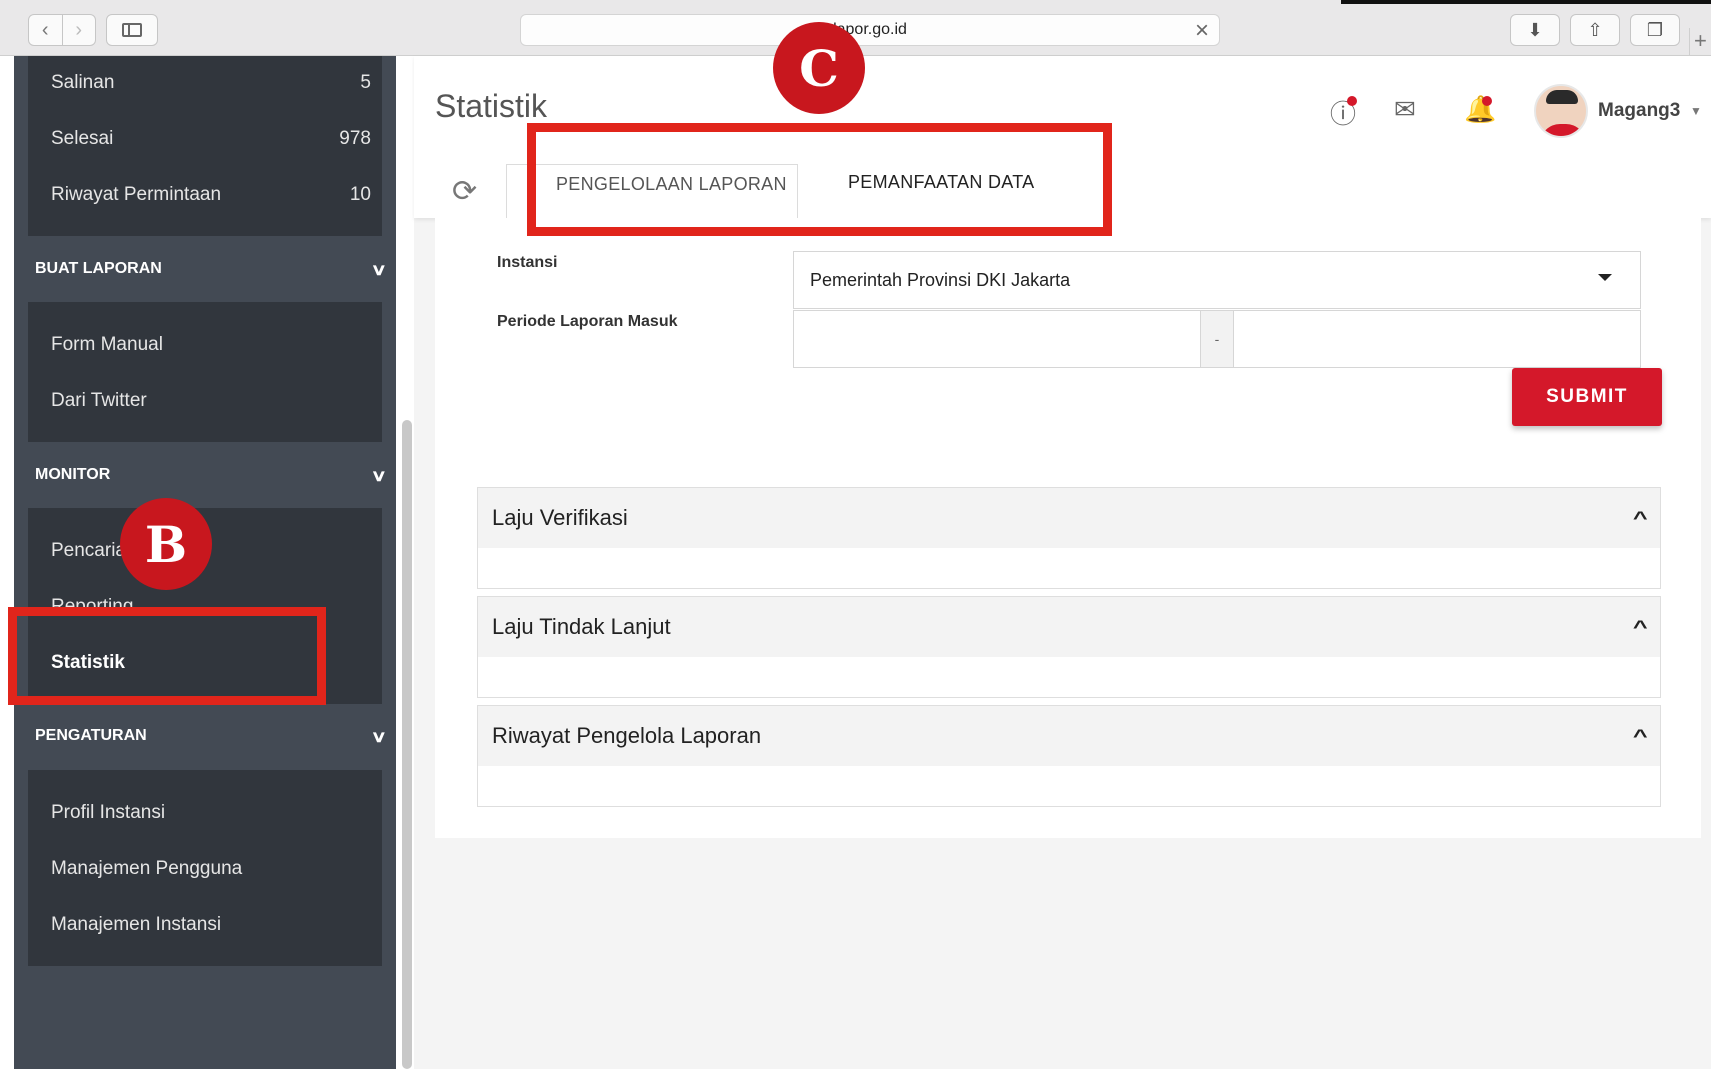  Describe the element at coordinates (870, 30) in the screenshot. I see `address-bar: lapor.go.id ×` at that location.